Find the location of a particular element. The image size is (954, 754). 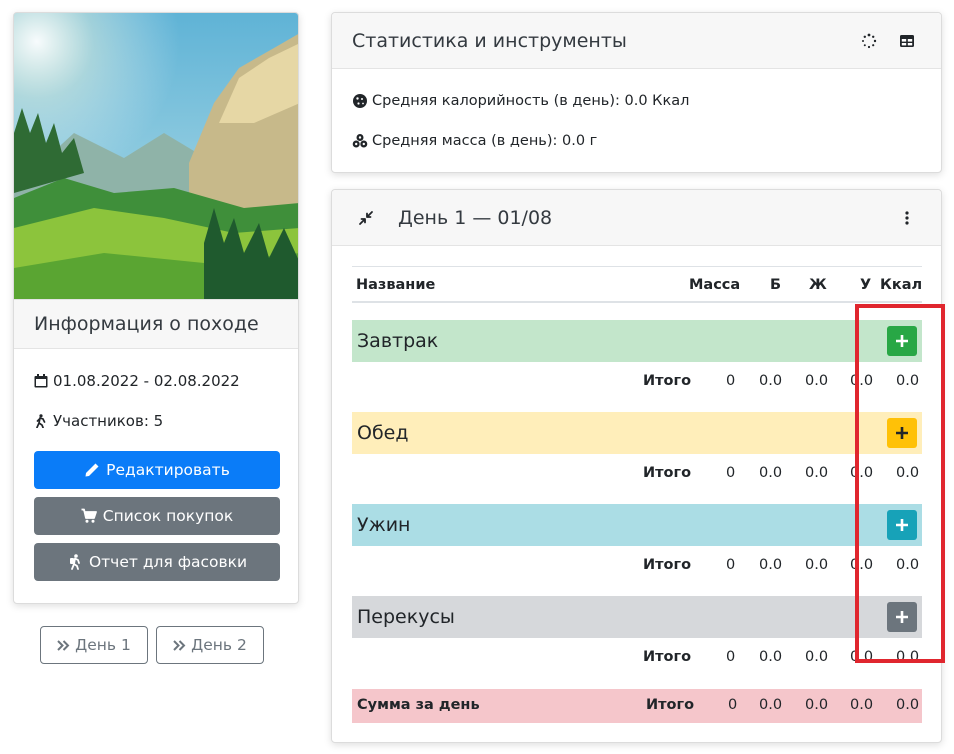

edit-button-label: Редактировать is located at coordinates (168, 470).